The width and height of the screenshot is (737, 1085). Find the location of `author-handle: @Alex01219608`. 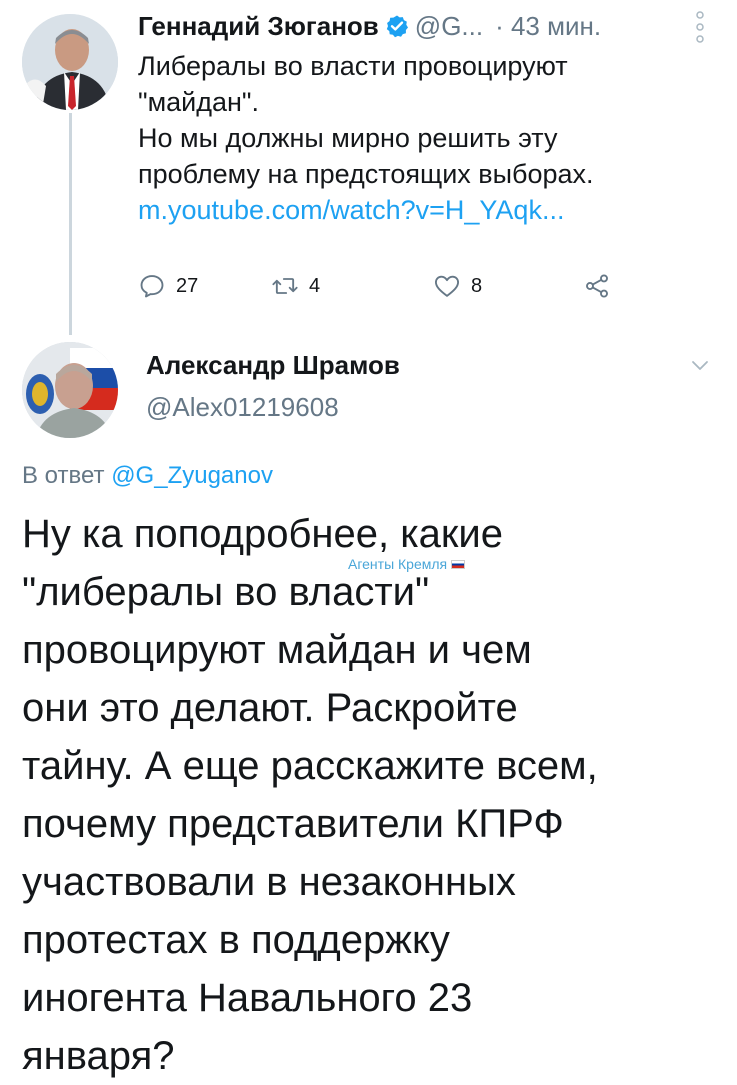

author-handle: @Alex01219608 is located at coordinates (242, 407).